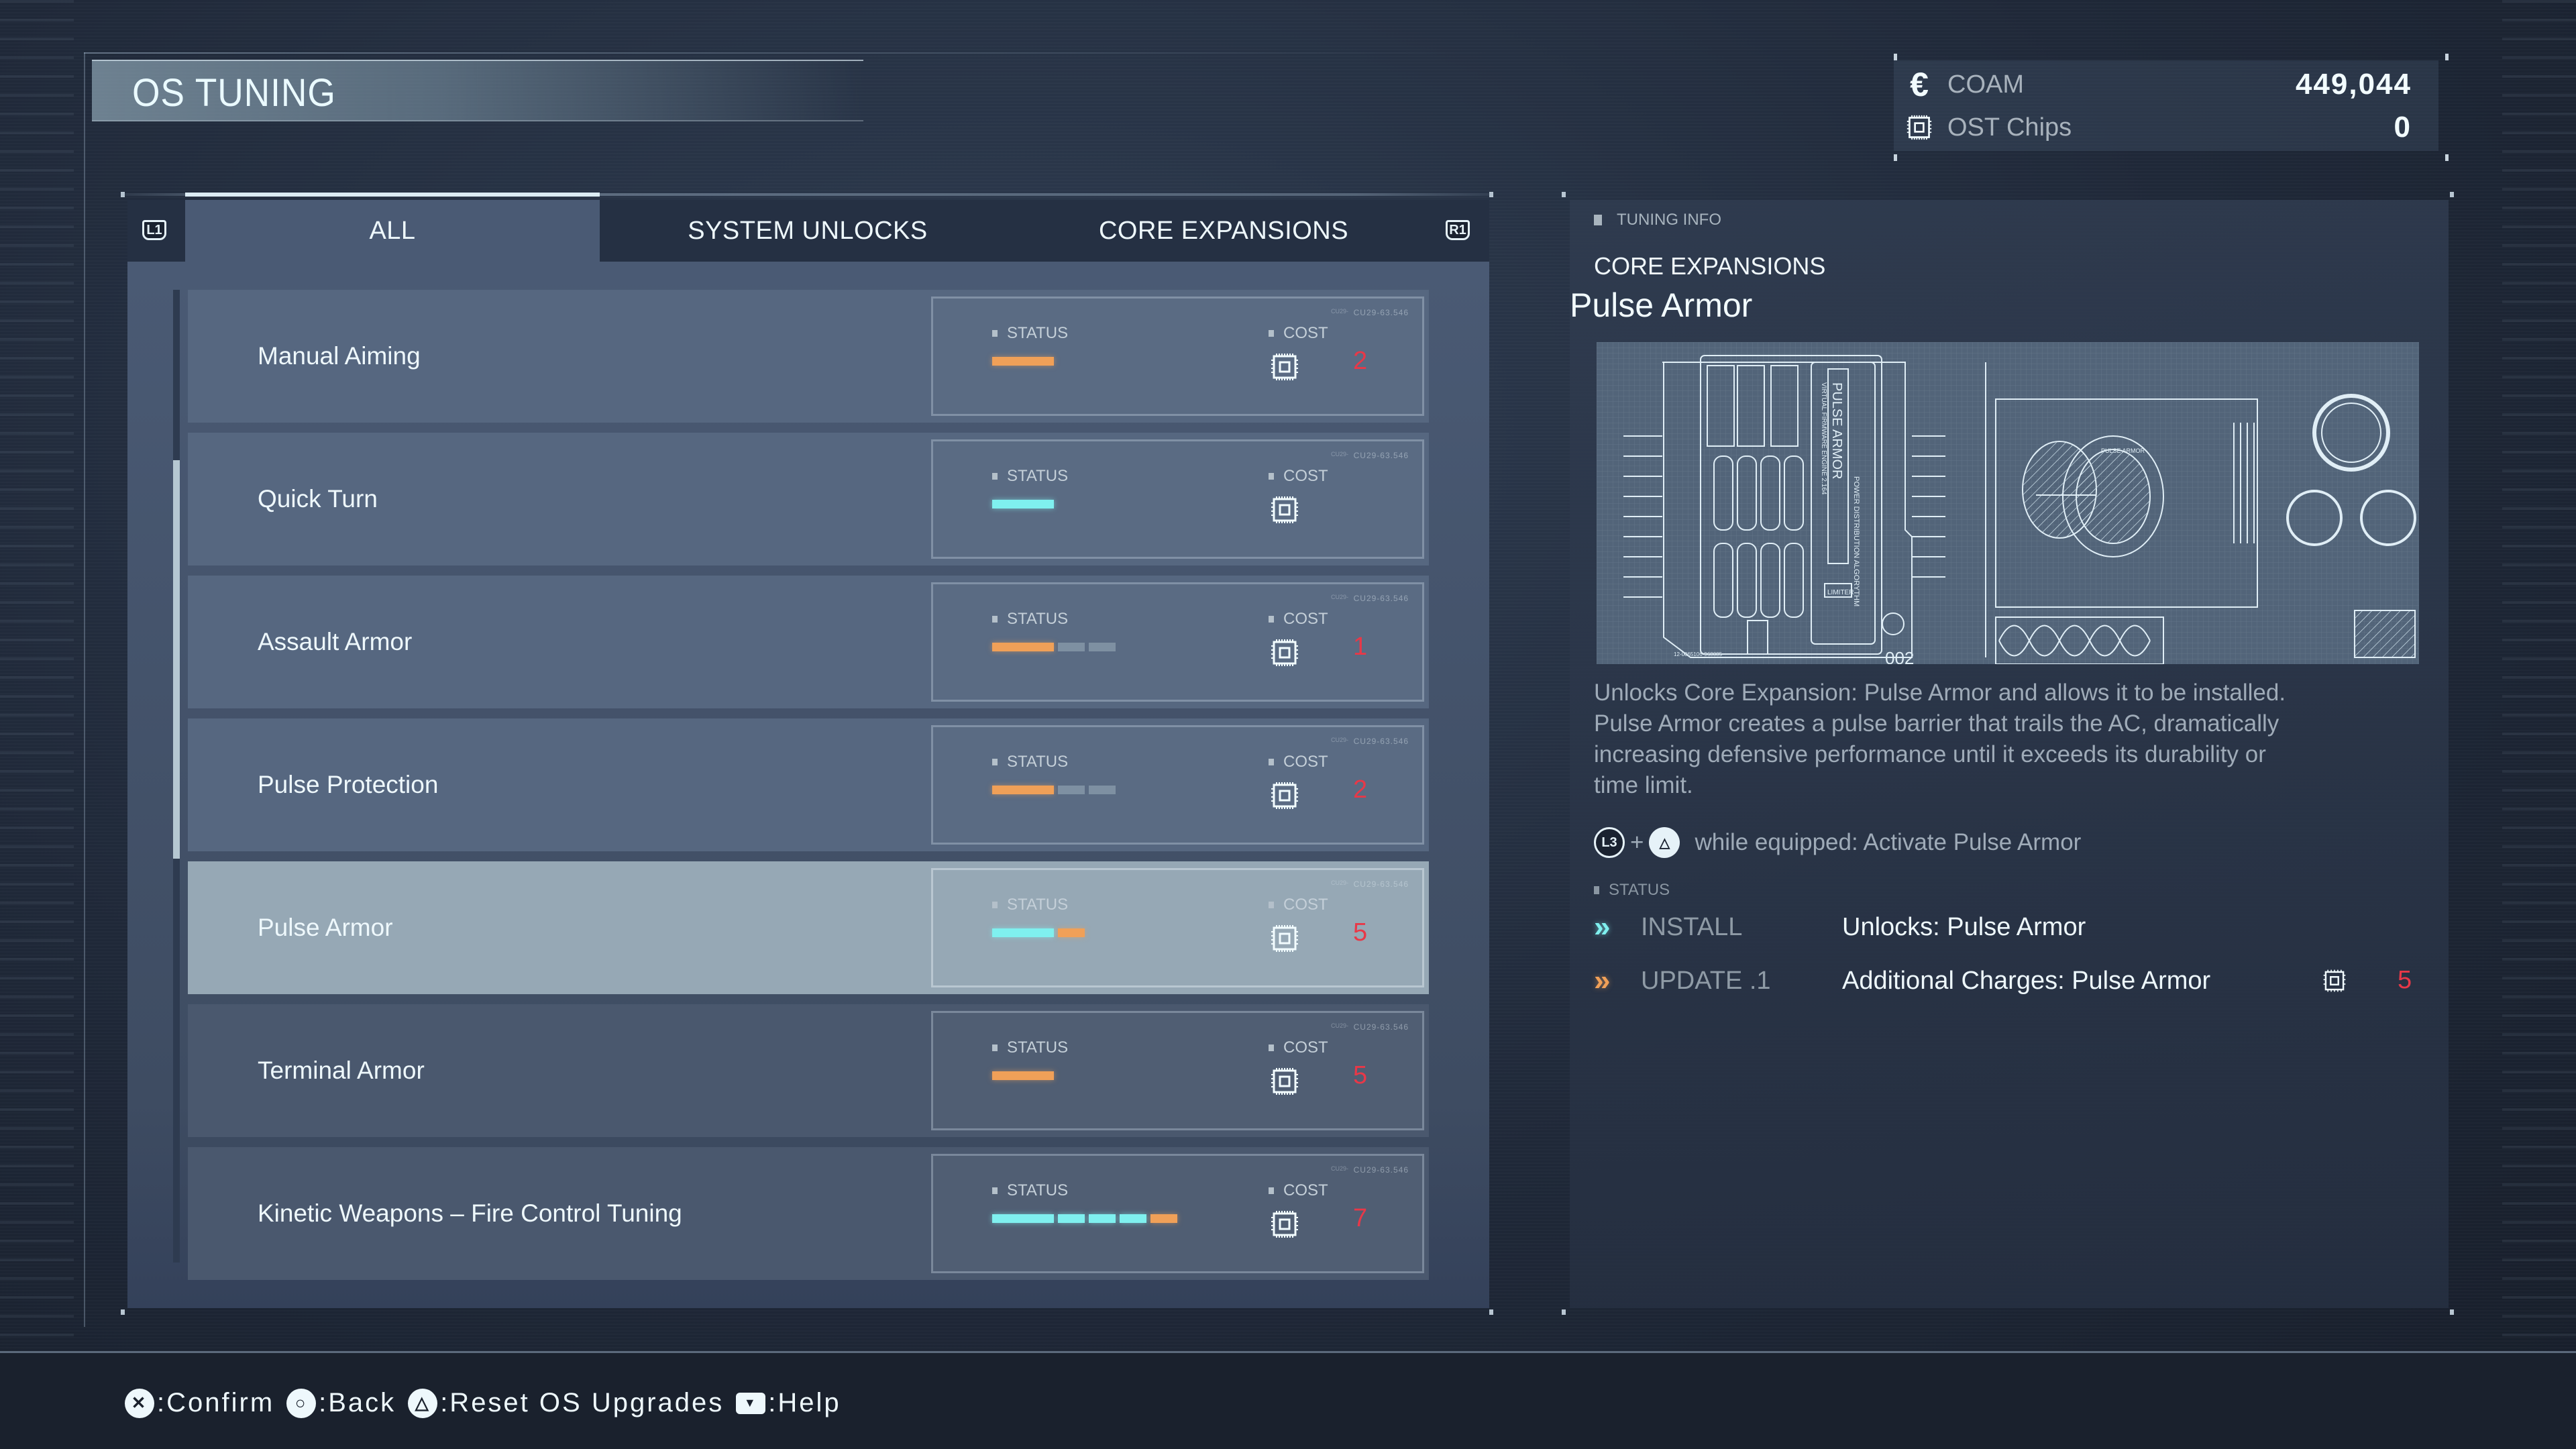 The height and width of the screenshot is (1449, 2576). I want to click on scrollbar-track, so click(176, 776).